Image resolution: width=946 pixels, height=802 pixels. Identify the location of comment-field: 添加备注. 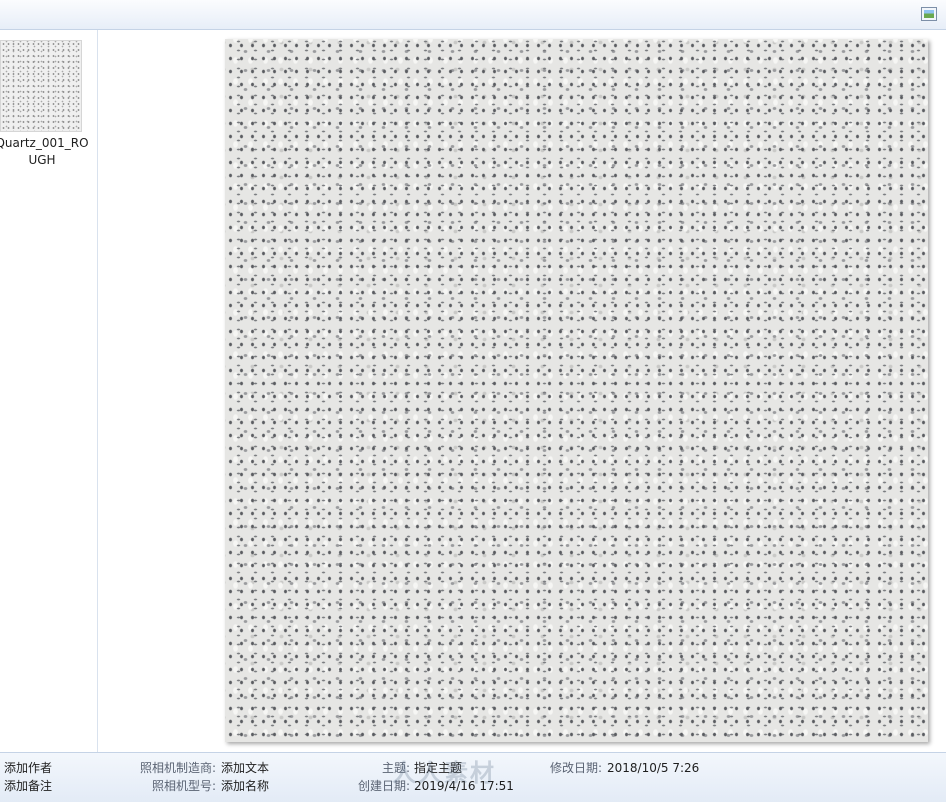
(28, 786).